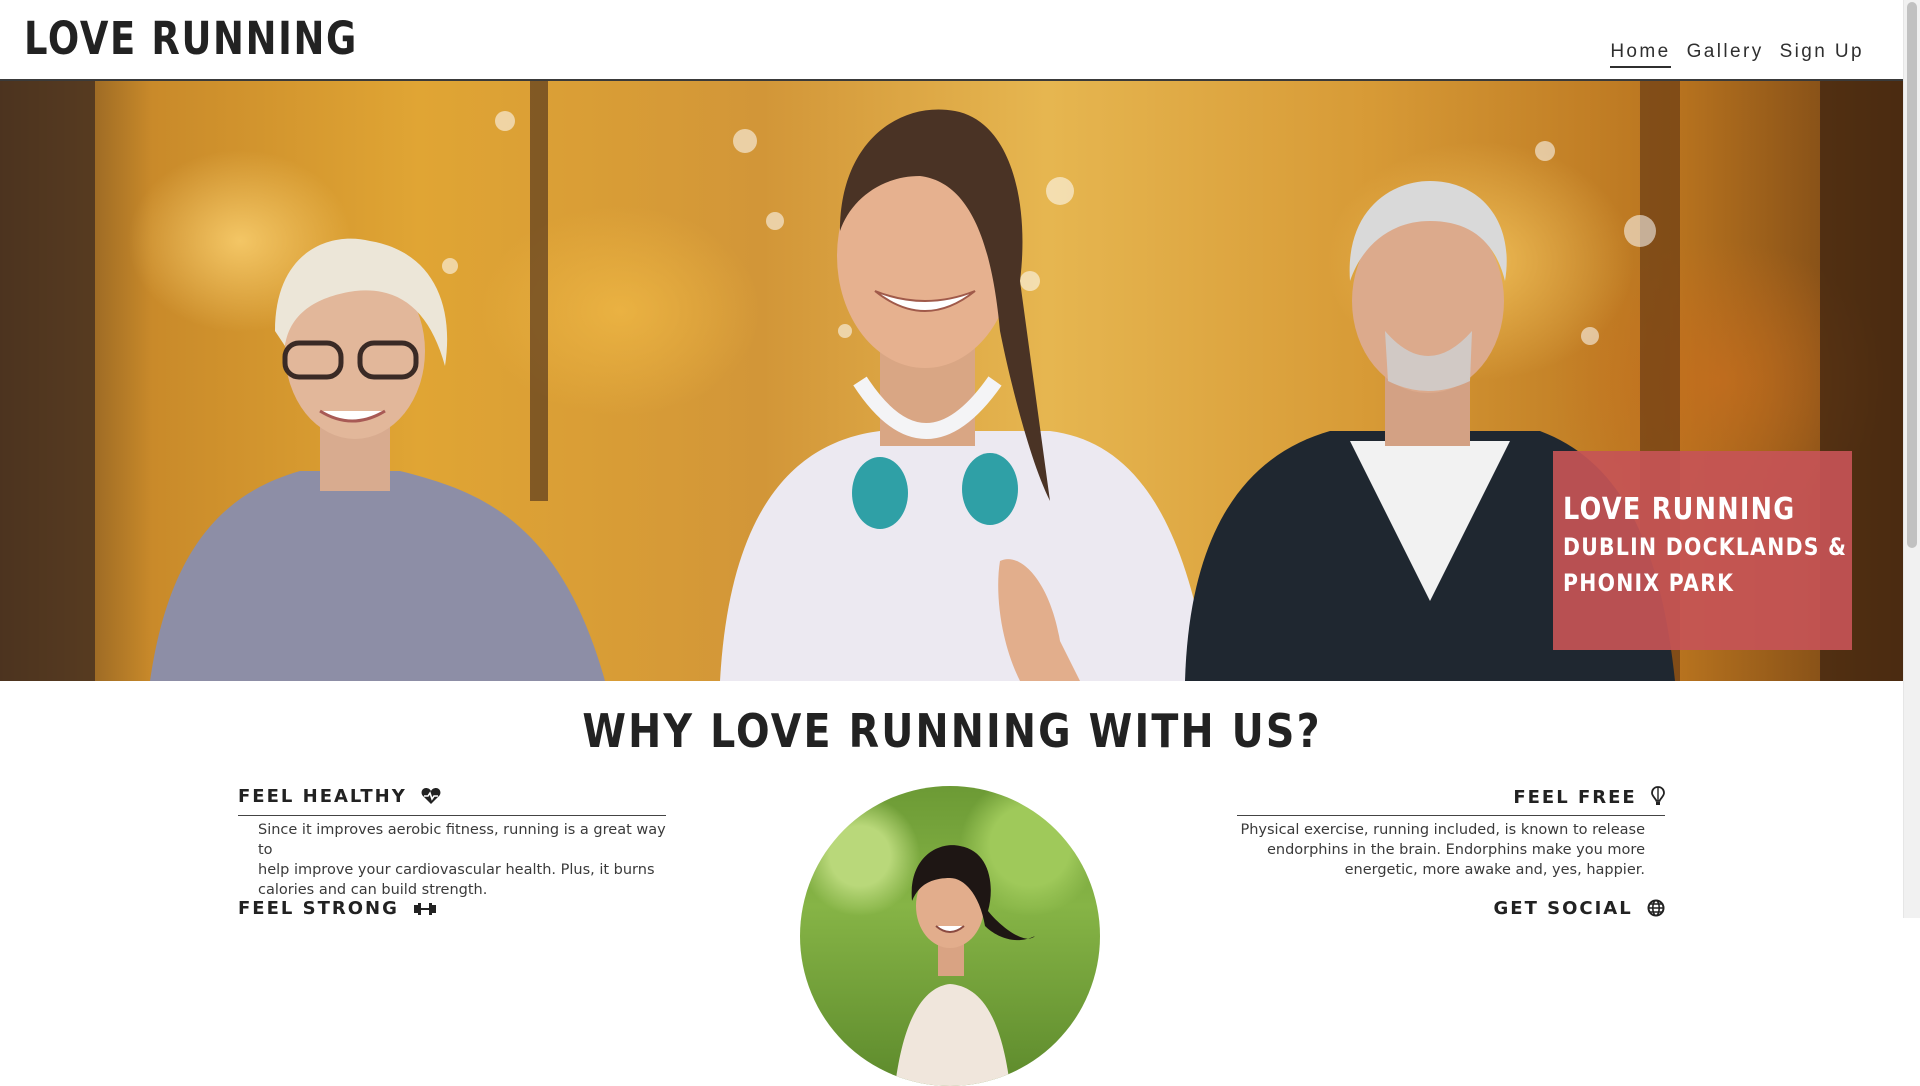  What do you see at coordinates (191, 38) in the screenshot?
I see `site-logo: LOVE RUNNING` at bounding box center [191, 38].